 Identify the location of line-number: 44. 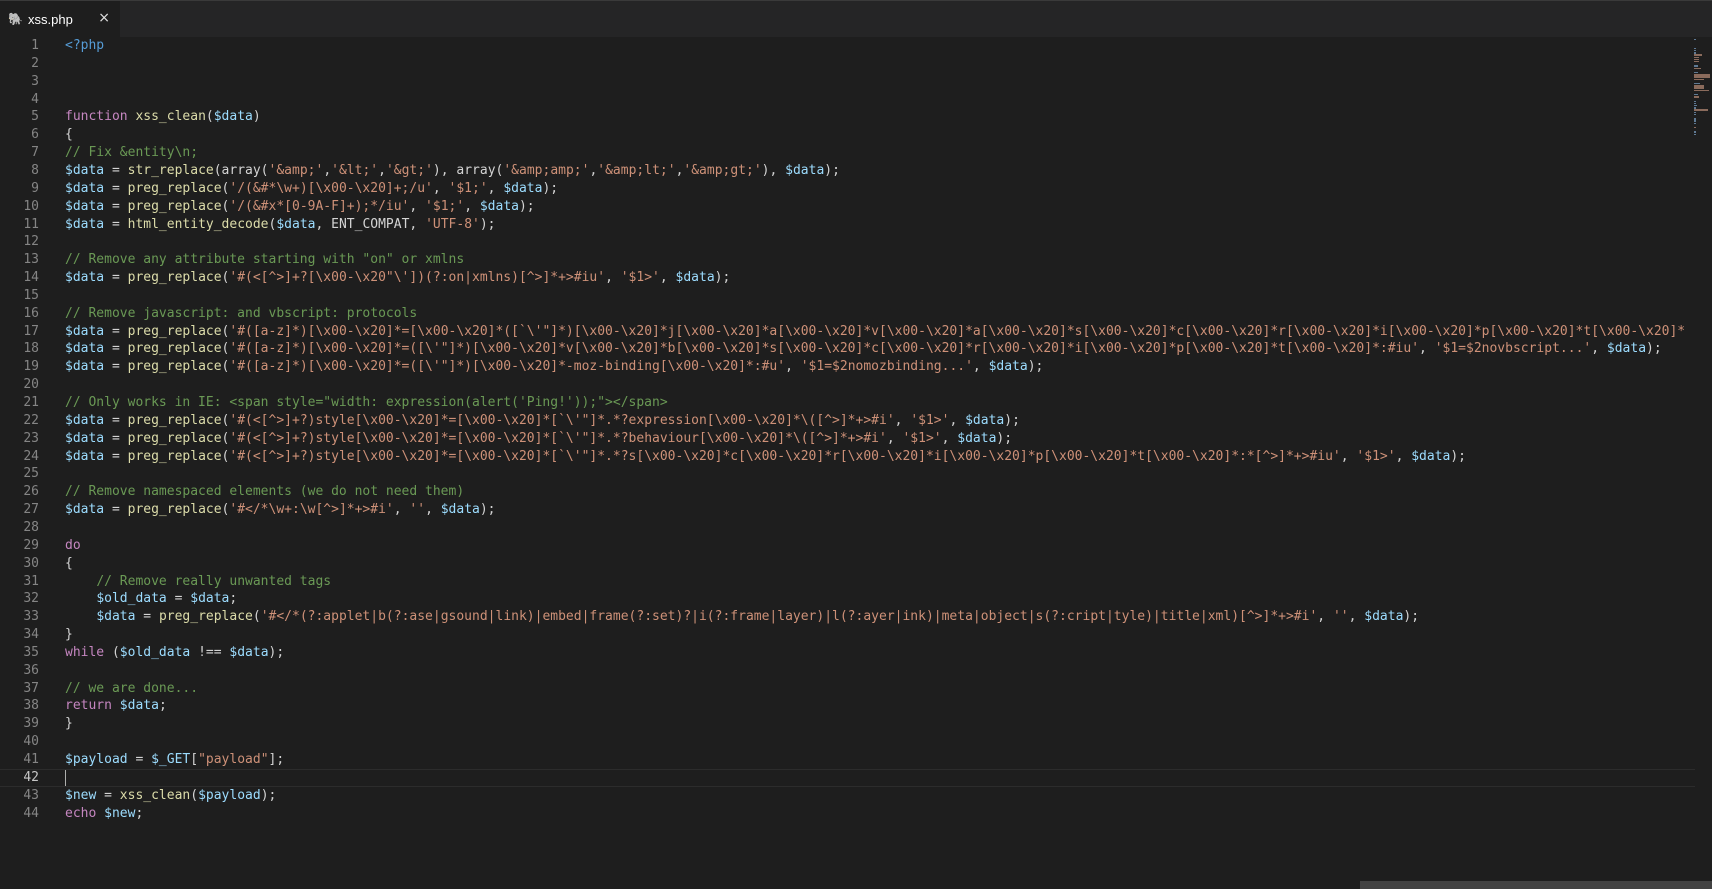
(31, 813).